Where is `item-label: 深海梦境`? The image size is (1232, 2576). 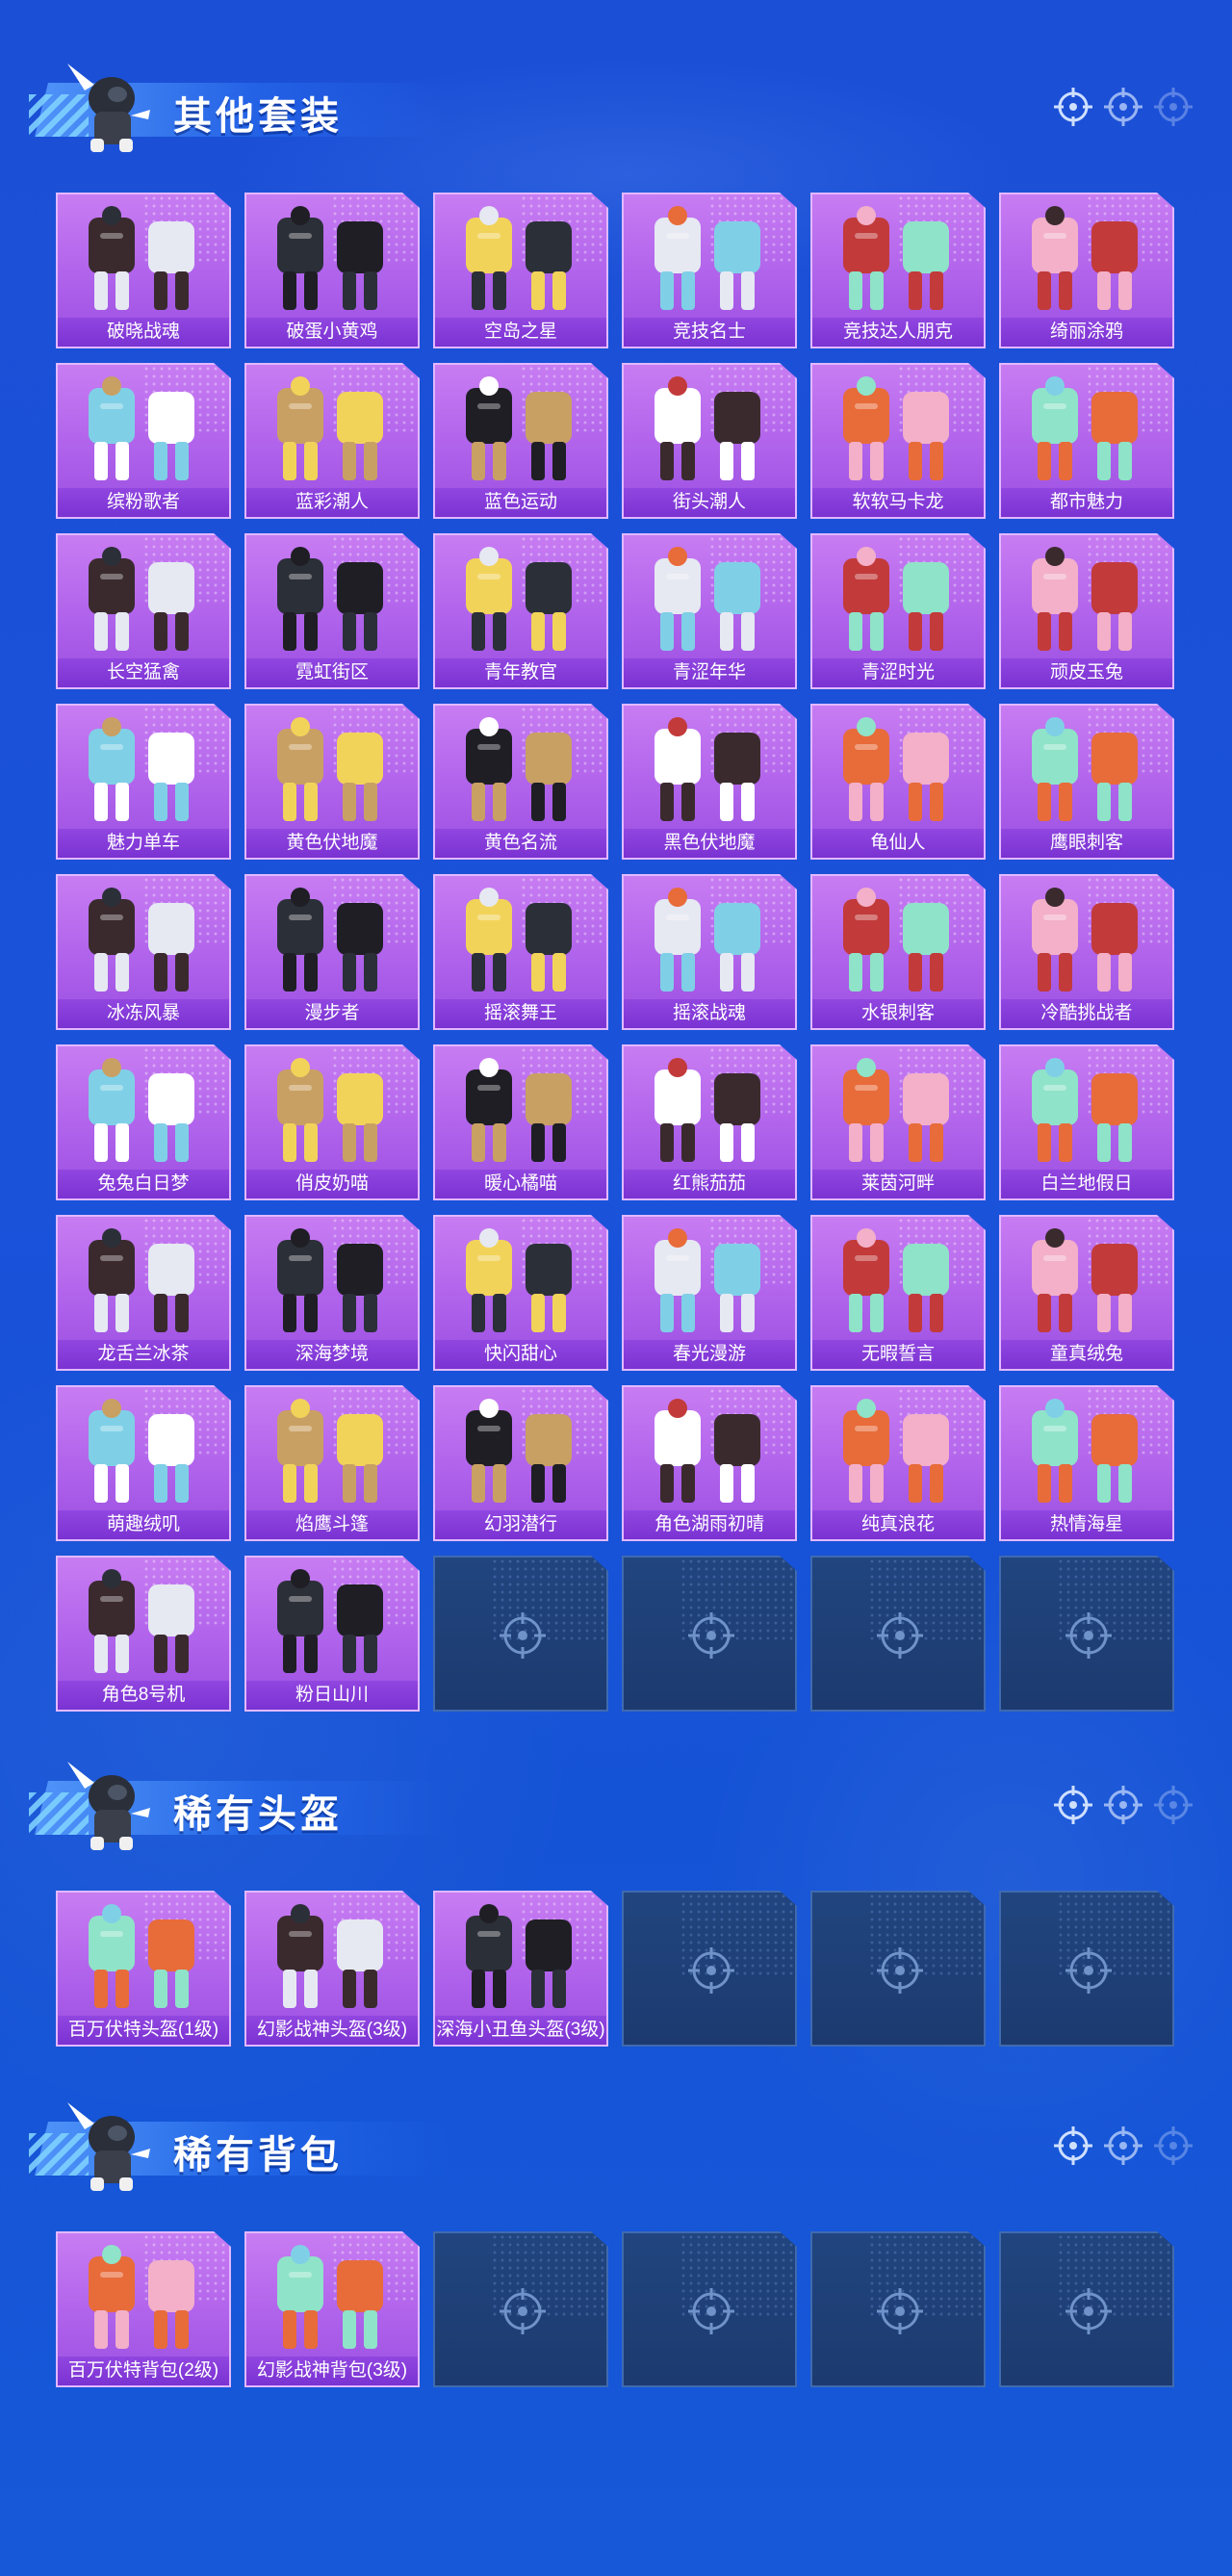 item-label: 深海梦境 is located at coordinates (332, 1354).